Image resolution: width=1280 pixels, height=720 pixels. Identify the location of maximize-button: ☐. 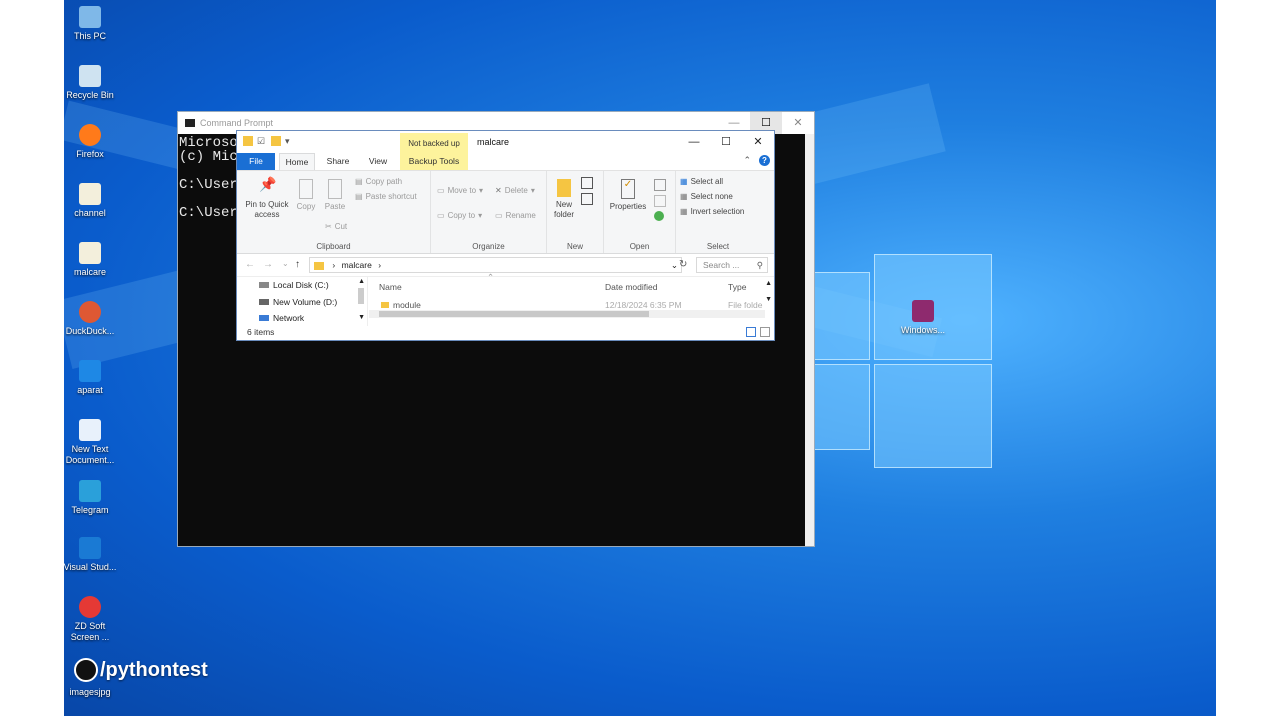
(726, 142).